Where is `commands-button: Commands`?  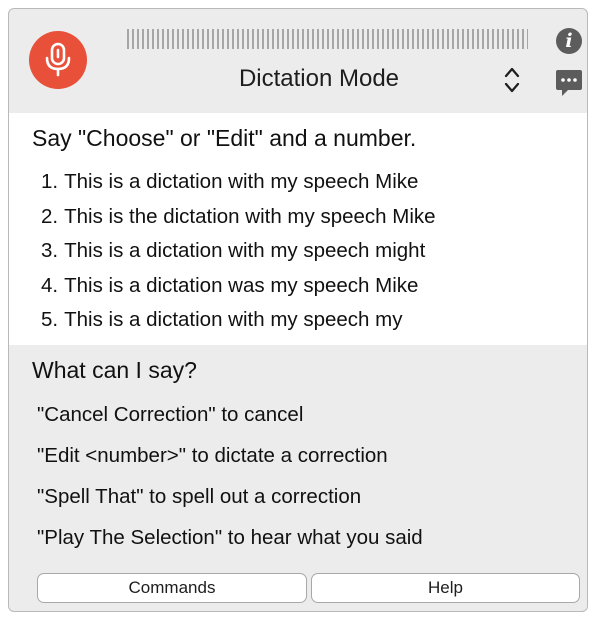 commands-button: Commands is located at coordinates (172, 588).